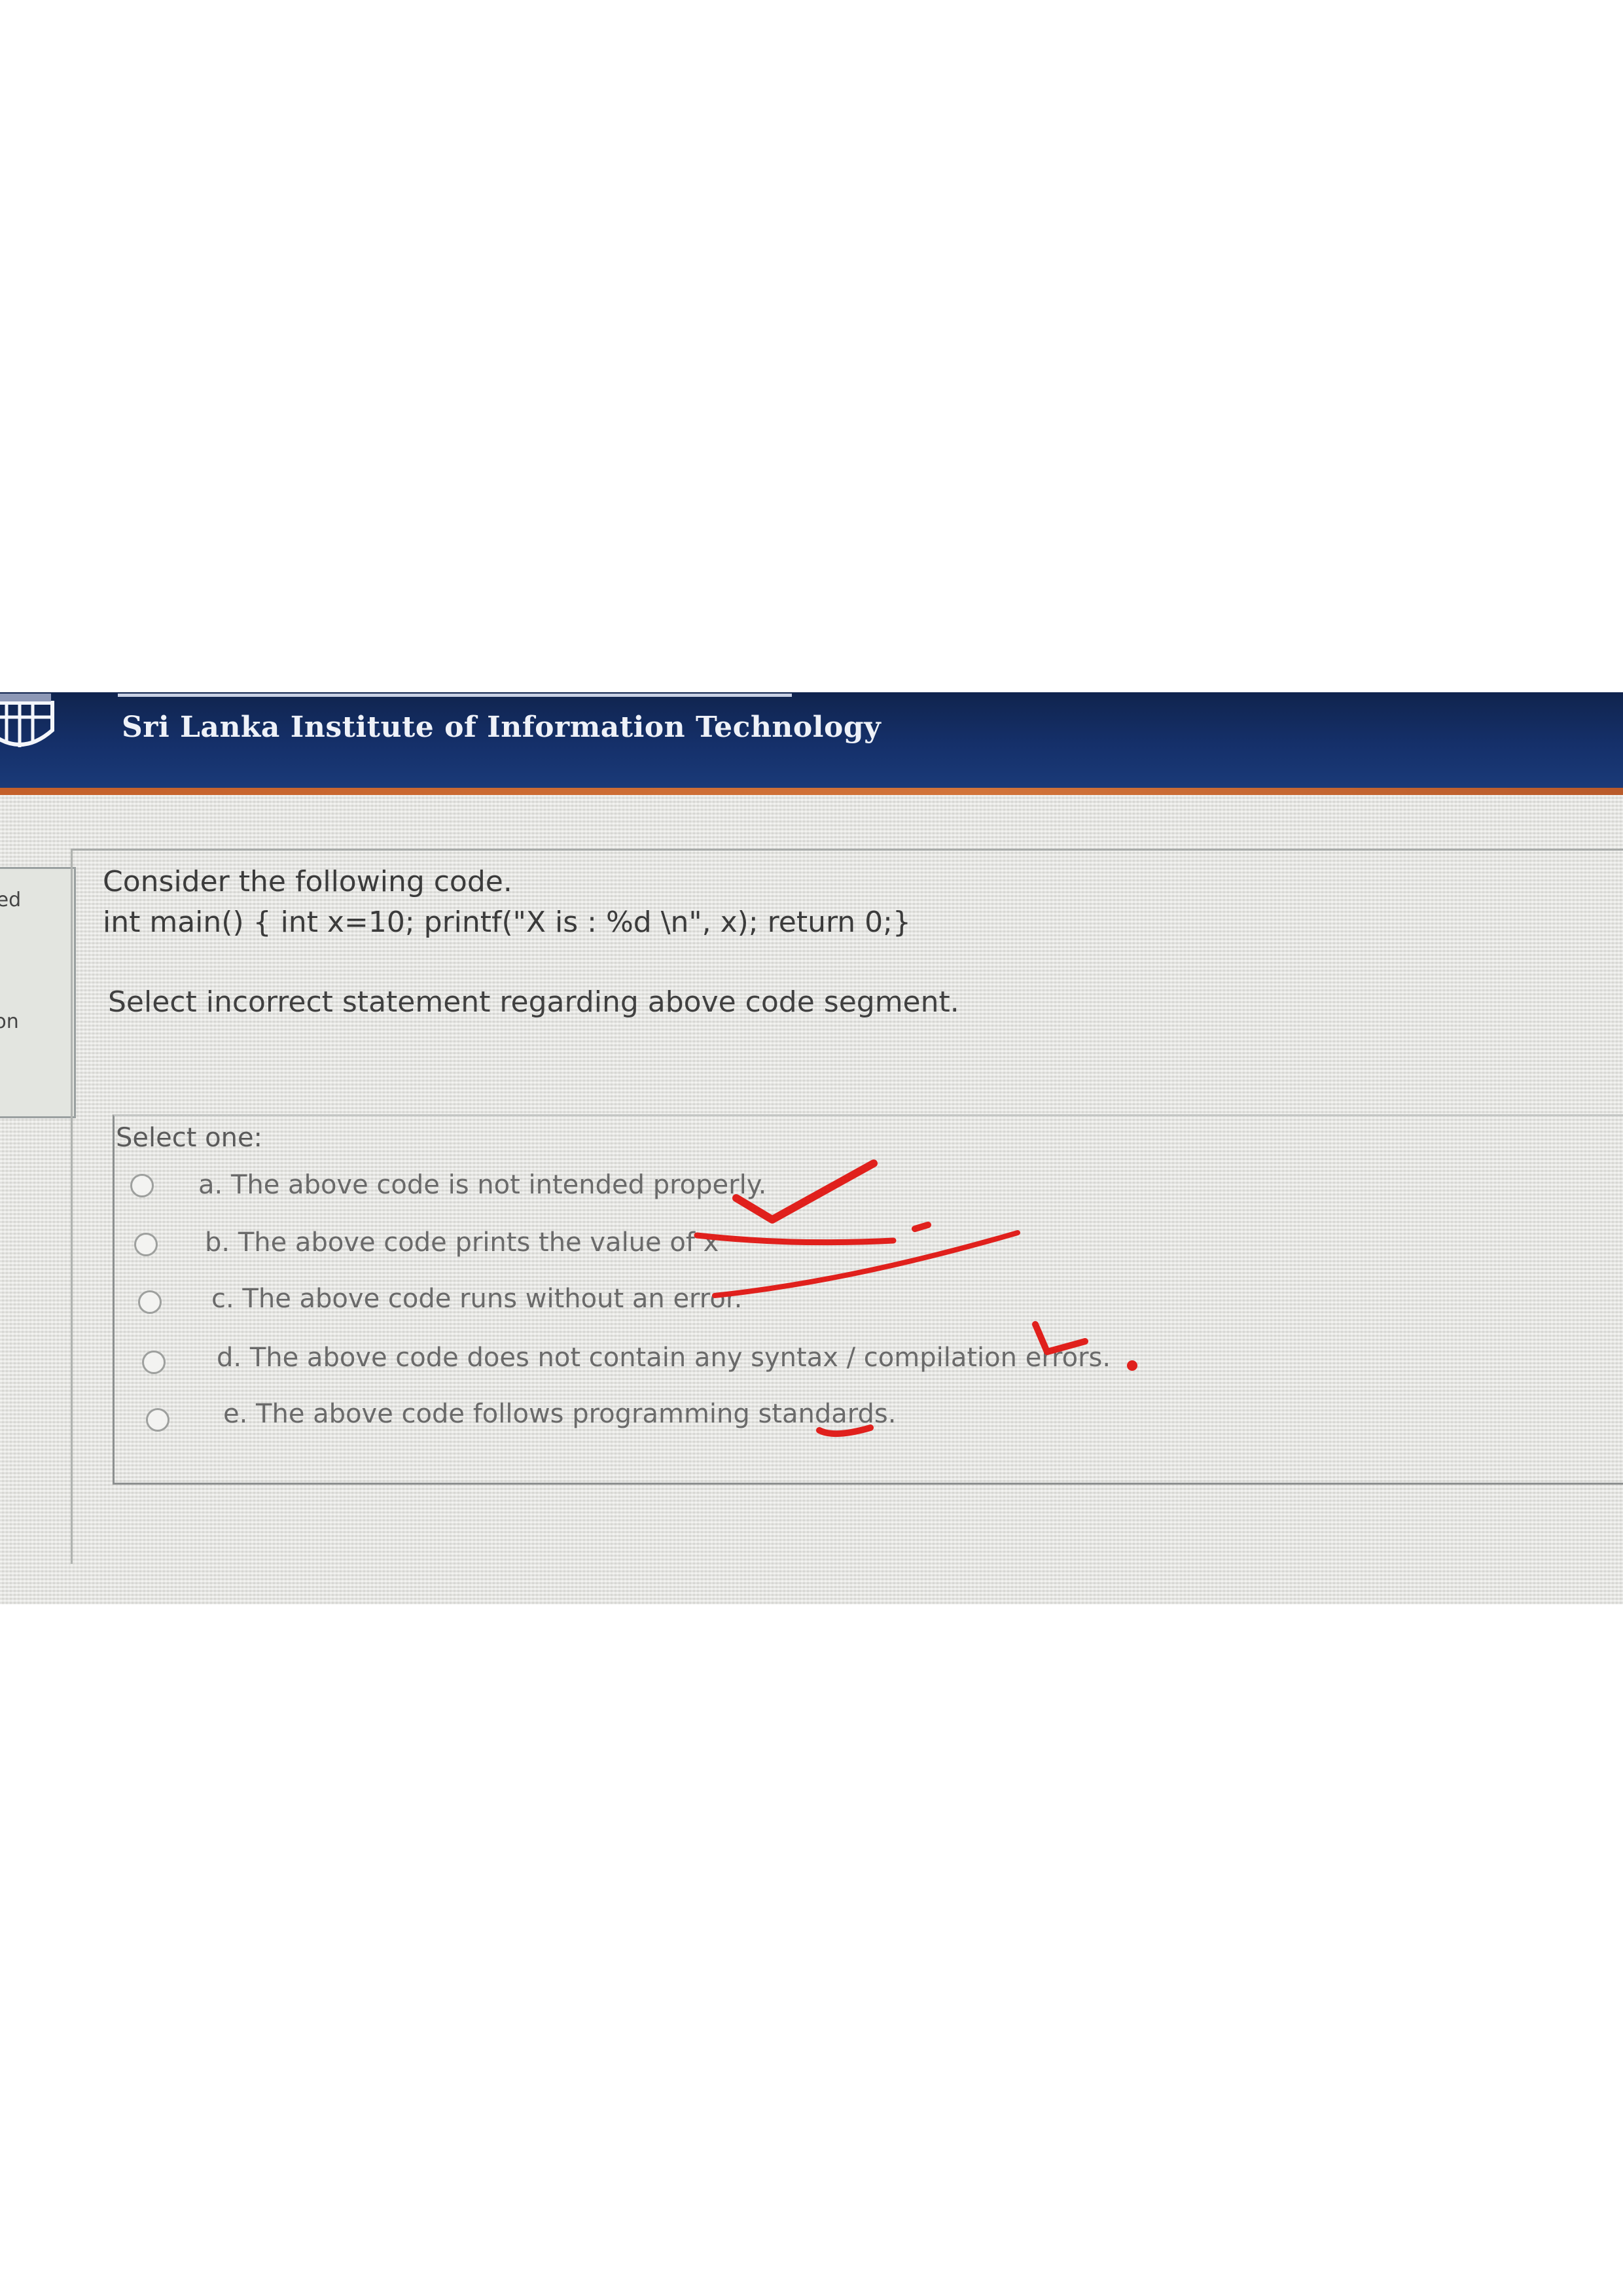 Image resolution: width=1623 pixels, height=2296 pixels. What do you see at coordinates (9, 1021) in the screenshot?
I see `question-flag-fragment: ion` at bounding box center [9, 1021].